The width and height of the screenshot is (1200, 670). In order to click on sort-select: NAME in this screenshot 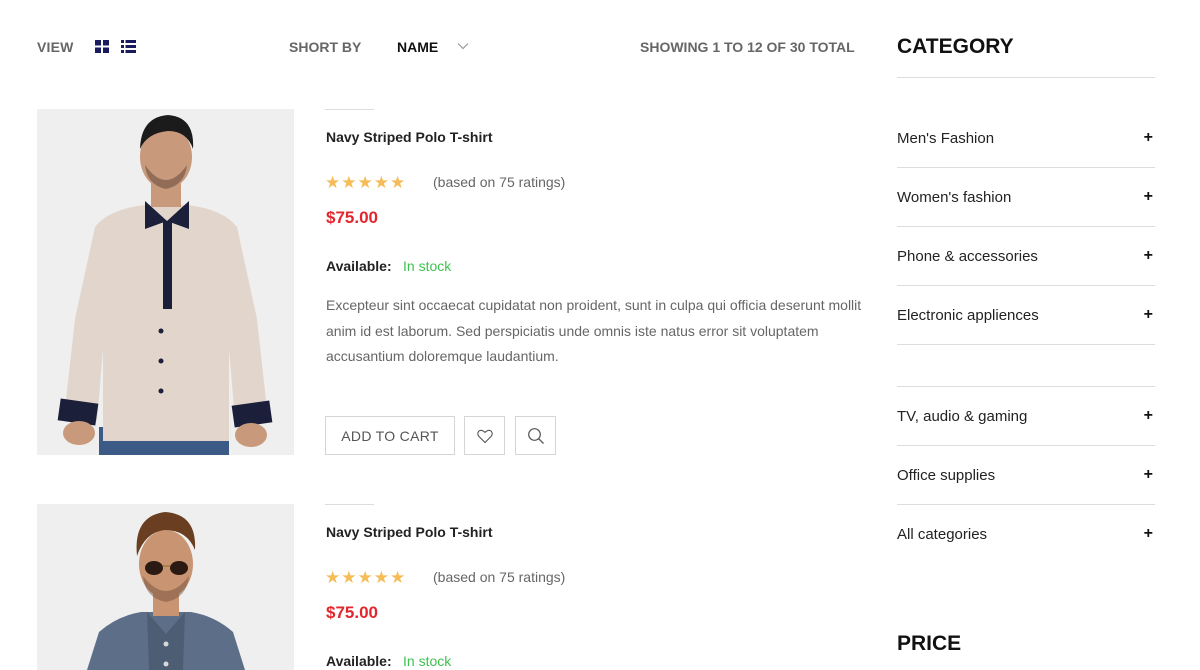, I will do `click(437, 47)`.